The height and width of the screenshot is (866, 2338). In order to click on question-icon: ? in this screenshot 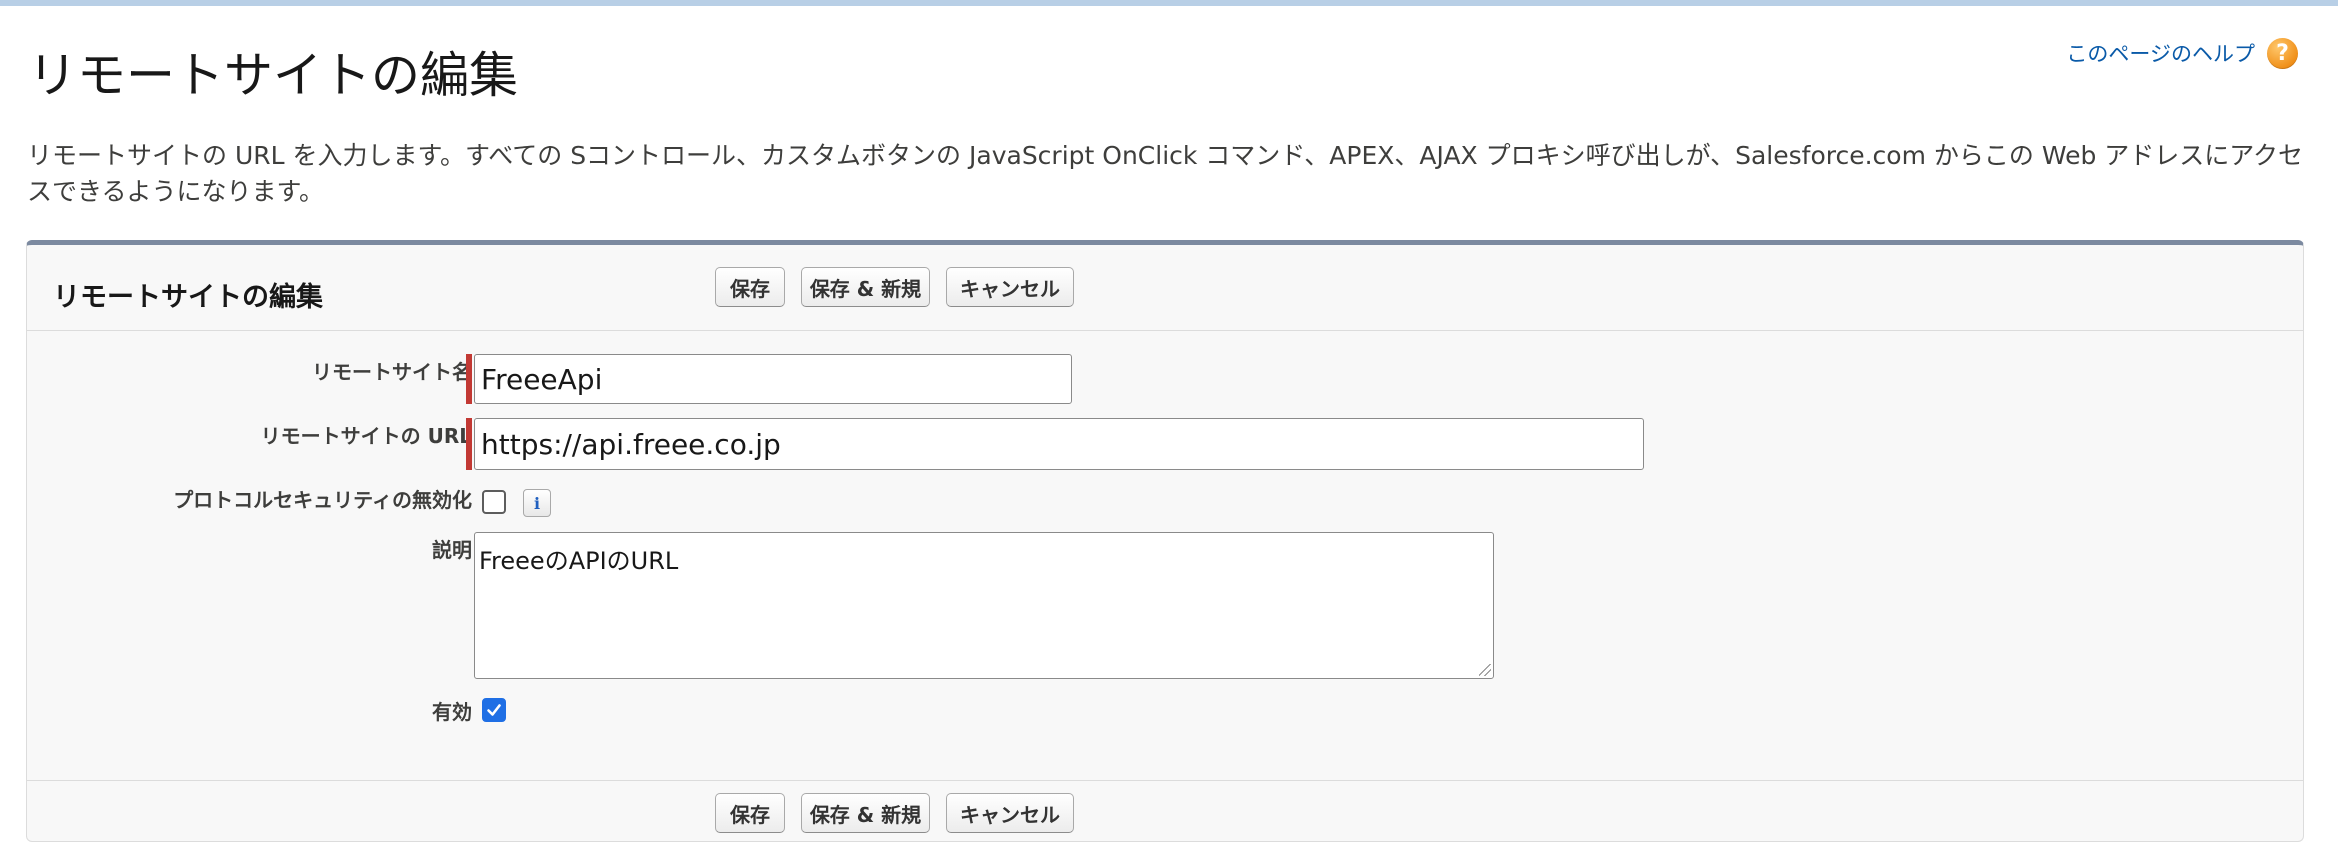, I will do `click(2282, 53)`.